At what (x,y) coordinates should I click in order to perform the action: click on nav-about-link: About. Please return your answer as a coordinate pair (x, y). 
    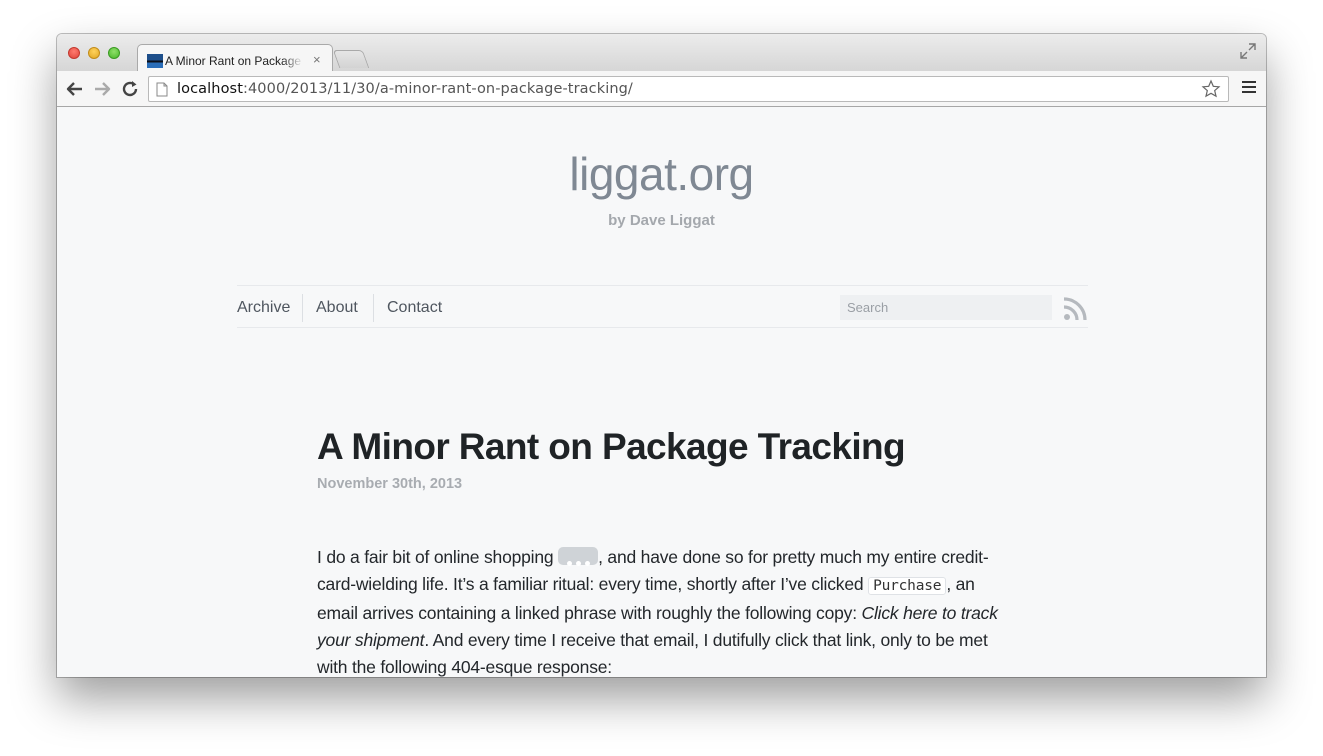
    Looking at the image, I should click on (337, 308).